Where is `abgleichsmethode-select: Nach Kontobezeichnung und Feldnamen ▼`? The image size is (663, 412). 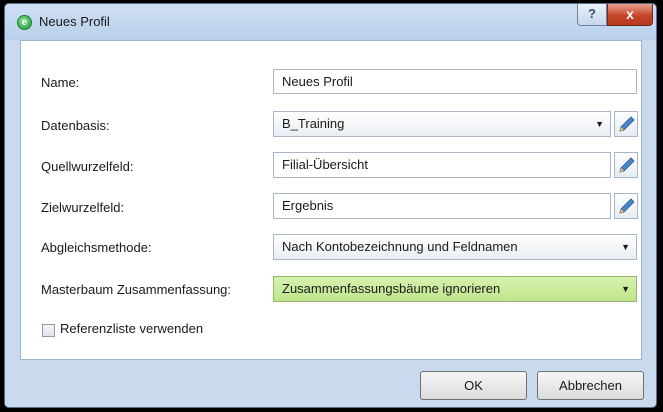
abgleichsmethode-select: Nach Kontobezeichnung und Feldnamen ▼ is located at coordinates (455, 247).